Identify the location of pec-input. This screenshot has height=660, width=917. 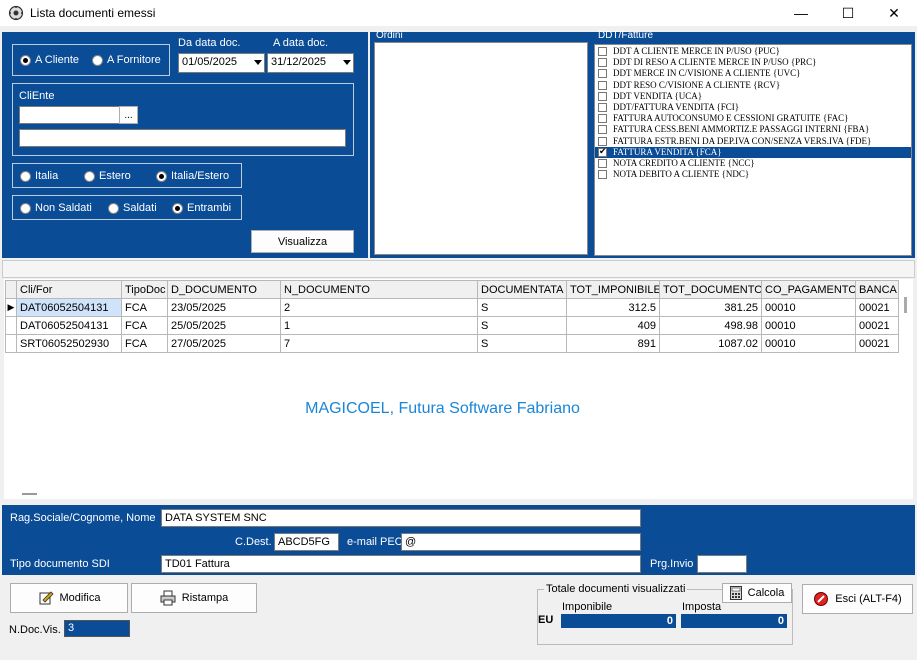
(521, 542).